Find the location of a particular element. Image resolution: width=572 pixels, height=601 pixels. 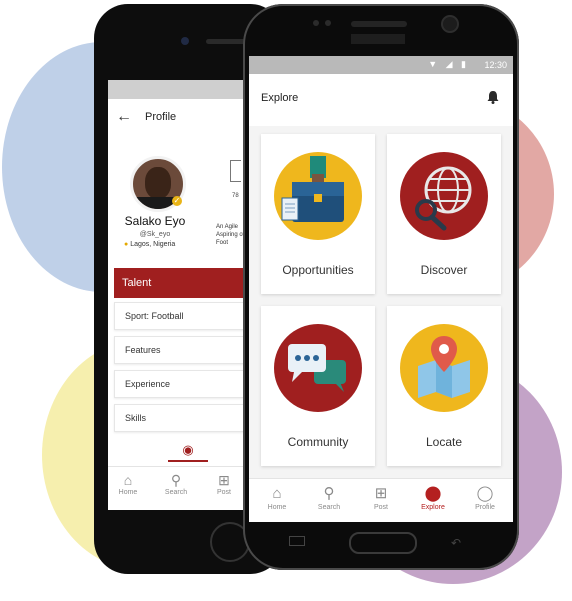

nav-profile: ◯ Profile is located at coordinates (485, 497).